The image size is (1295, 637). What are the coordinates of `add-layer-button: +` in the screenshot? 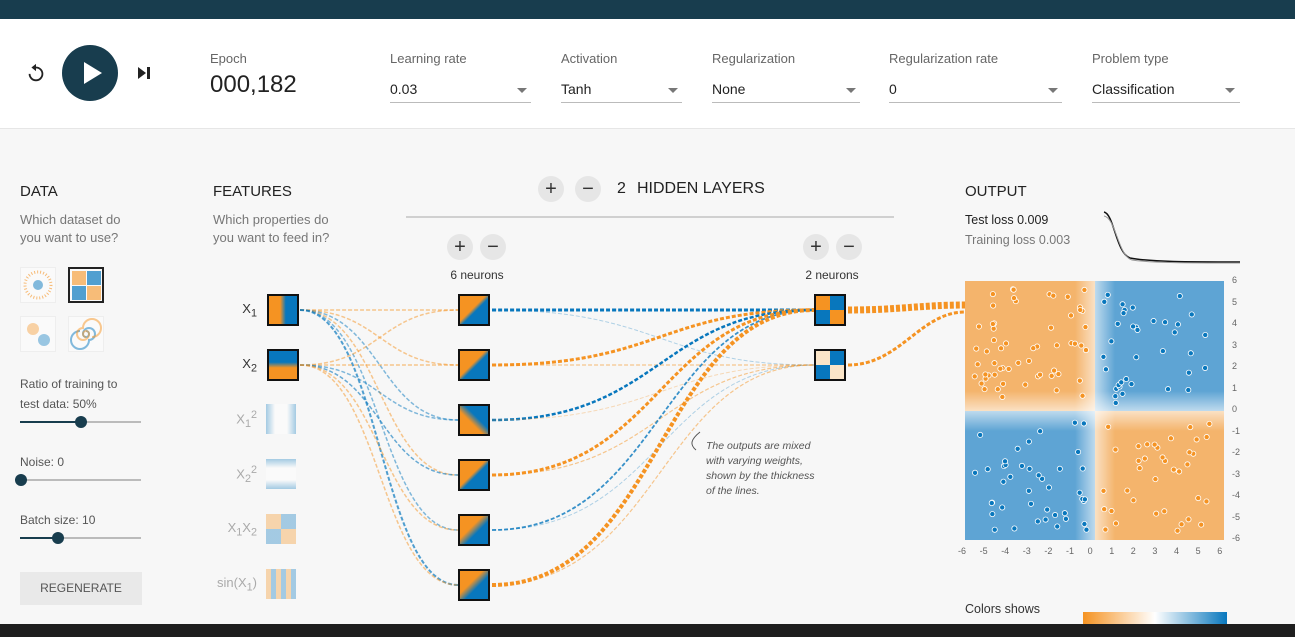 It's located at (551, 189).